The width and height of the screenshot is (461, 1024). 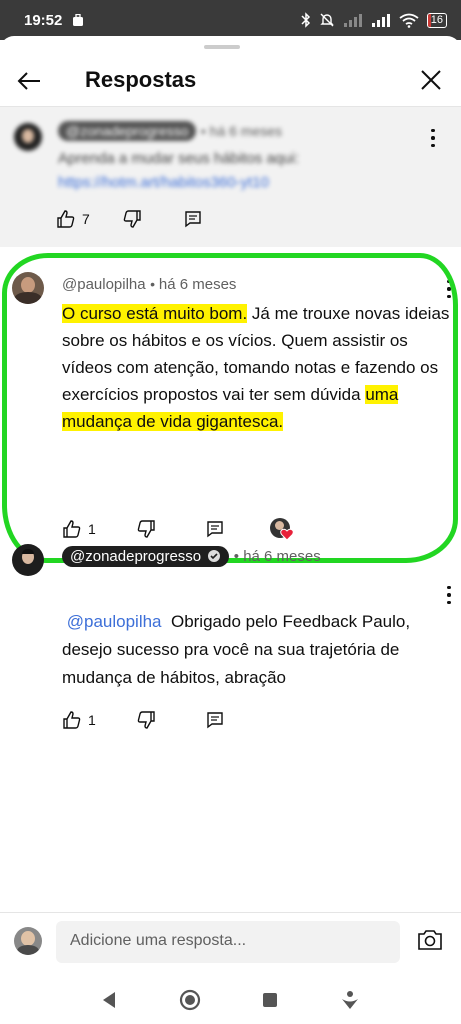 I want to click on mention-link: @paulopilha, so click(x=114, y=621).